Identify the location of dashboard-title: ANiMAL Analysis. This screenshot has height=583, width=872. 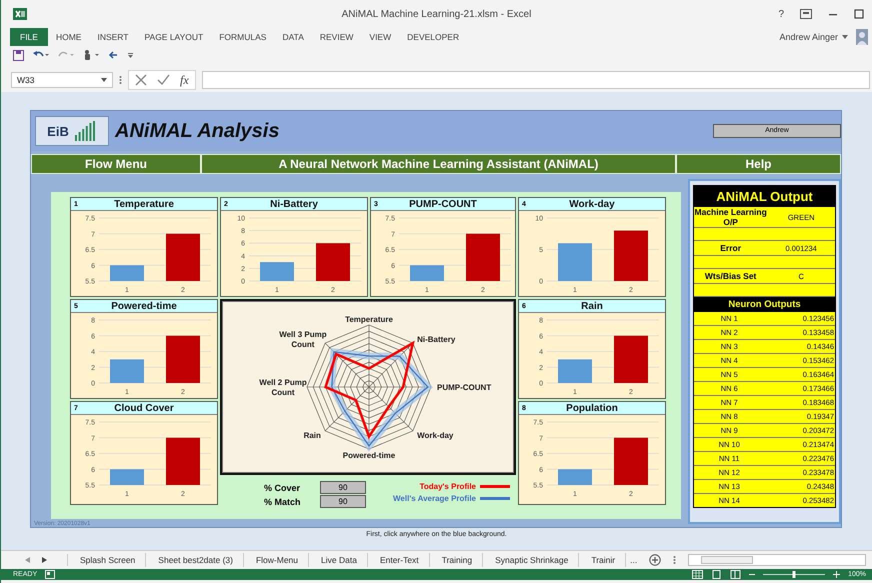
(197, 131).